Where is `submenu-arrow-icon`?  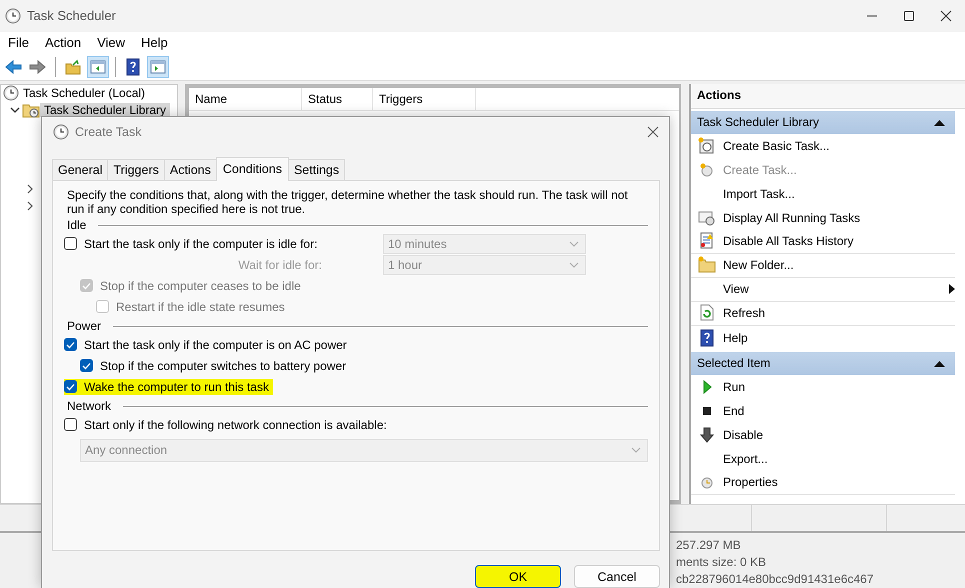 submenu-arrow-icon is located at coordinates (952, 289).